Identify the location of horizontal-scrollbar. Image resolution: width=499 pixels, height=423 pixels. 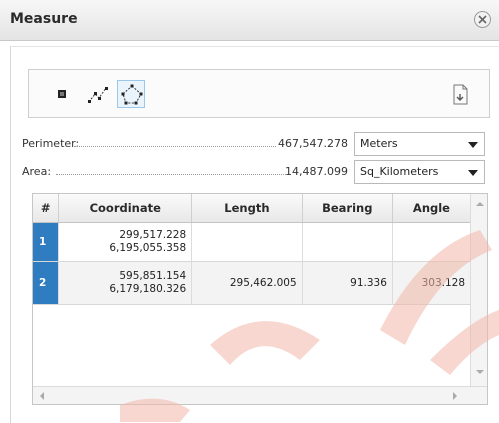
(260, 395).